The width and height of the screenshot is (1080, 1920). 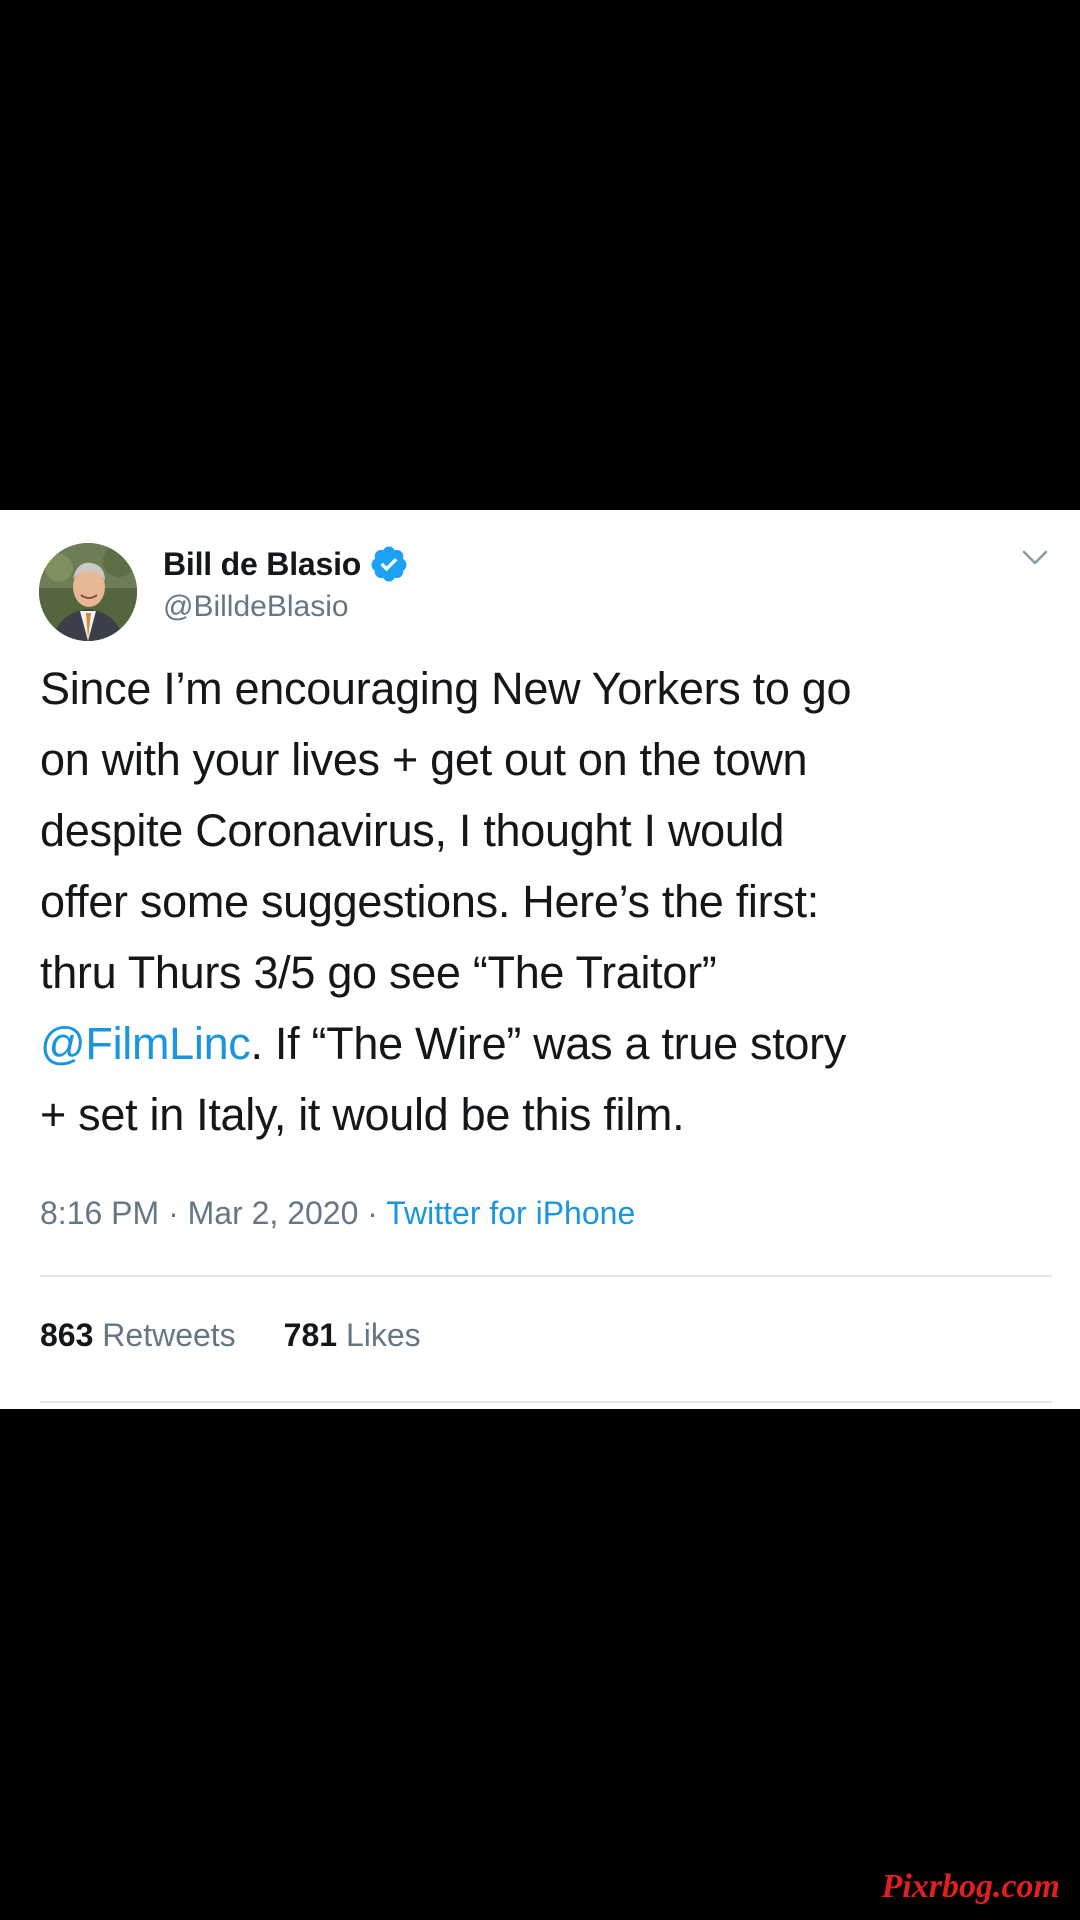 I want to click on likes-label: Likes, so click(x=383, y=1335).